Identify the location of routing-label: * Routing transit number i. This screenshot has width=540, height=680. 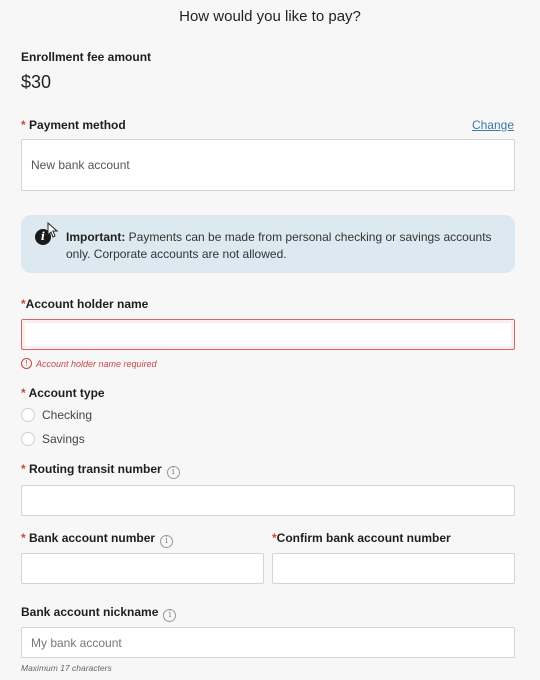
(100, 470).